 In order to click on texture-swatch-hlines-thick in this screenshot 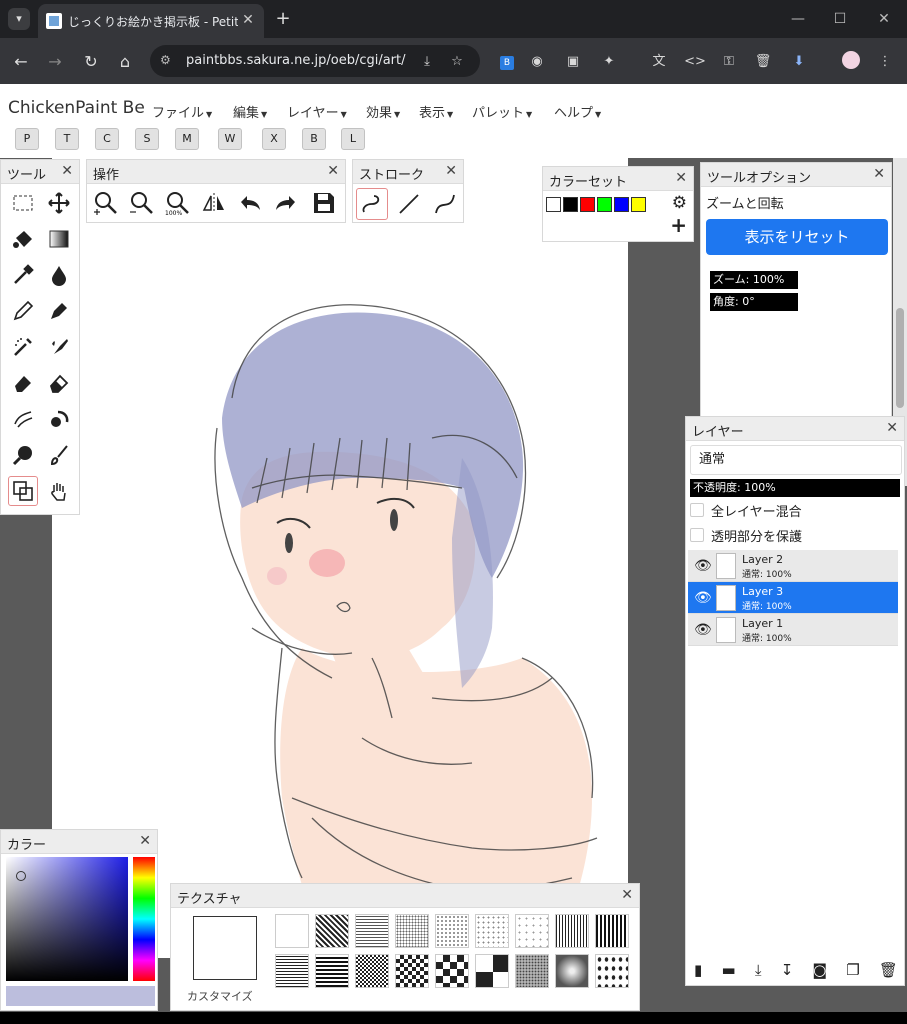, I will do `click(332, 971)`.